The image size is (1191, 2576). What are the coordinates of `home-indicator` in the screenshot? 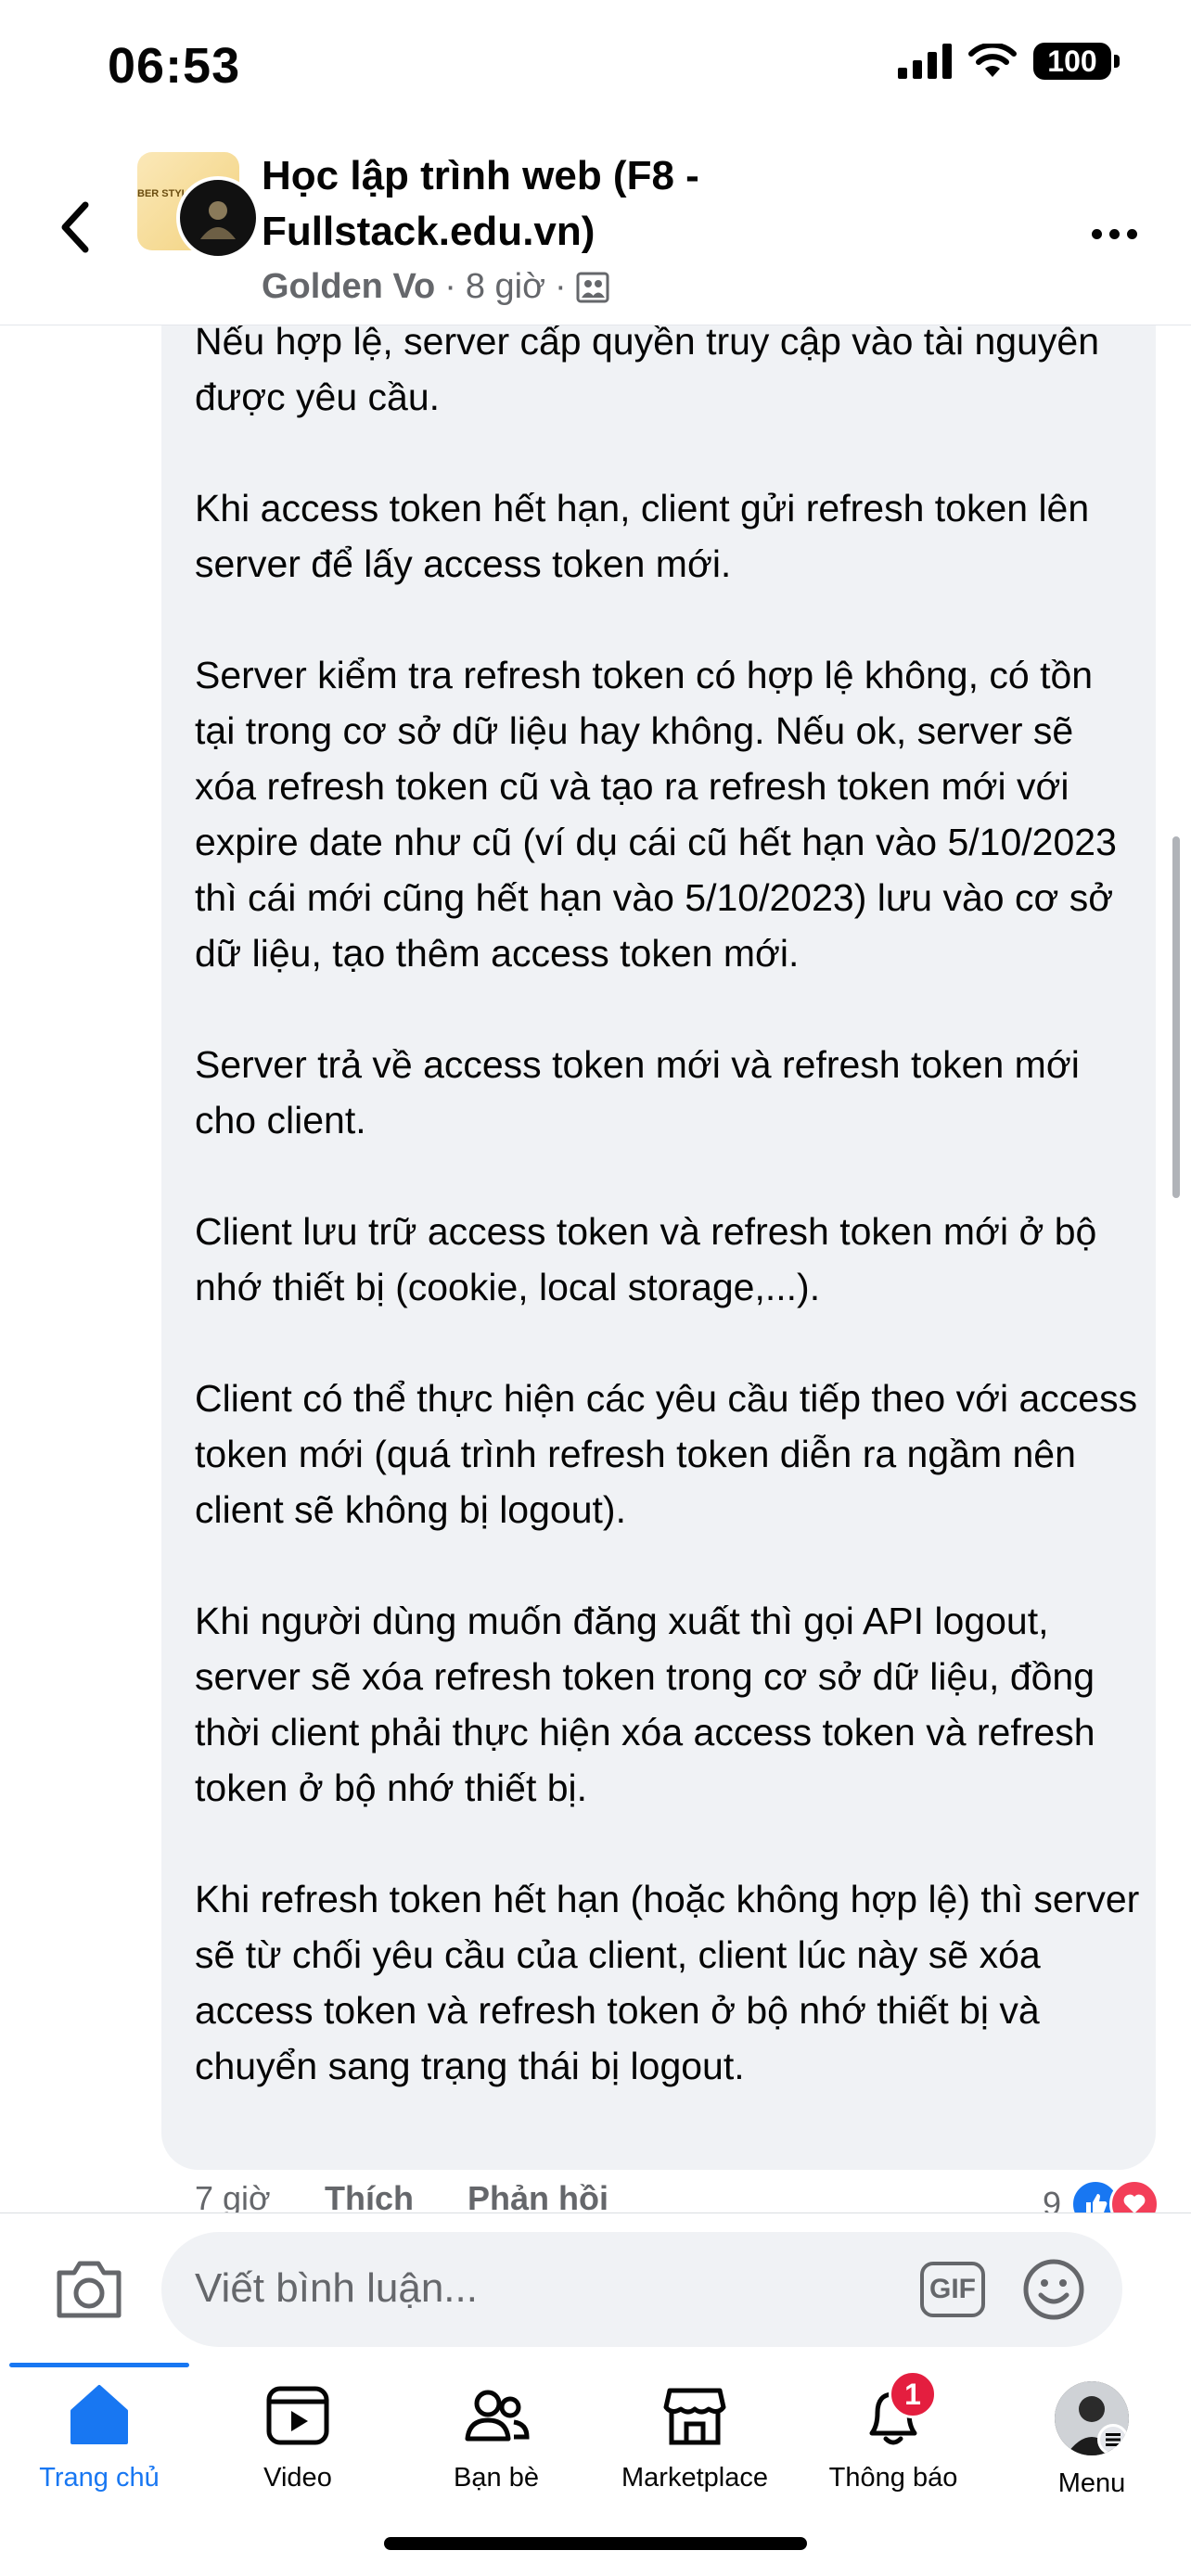 It's located at (595, 2543).